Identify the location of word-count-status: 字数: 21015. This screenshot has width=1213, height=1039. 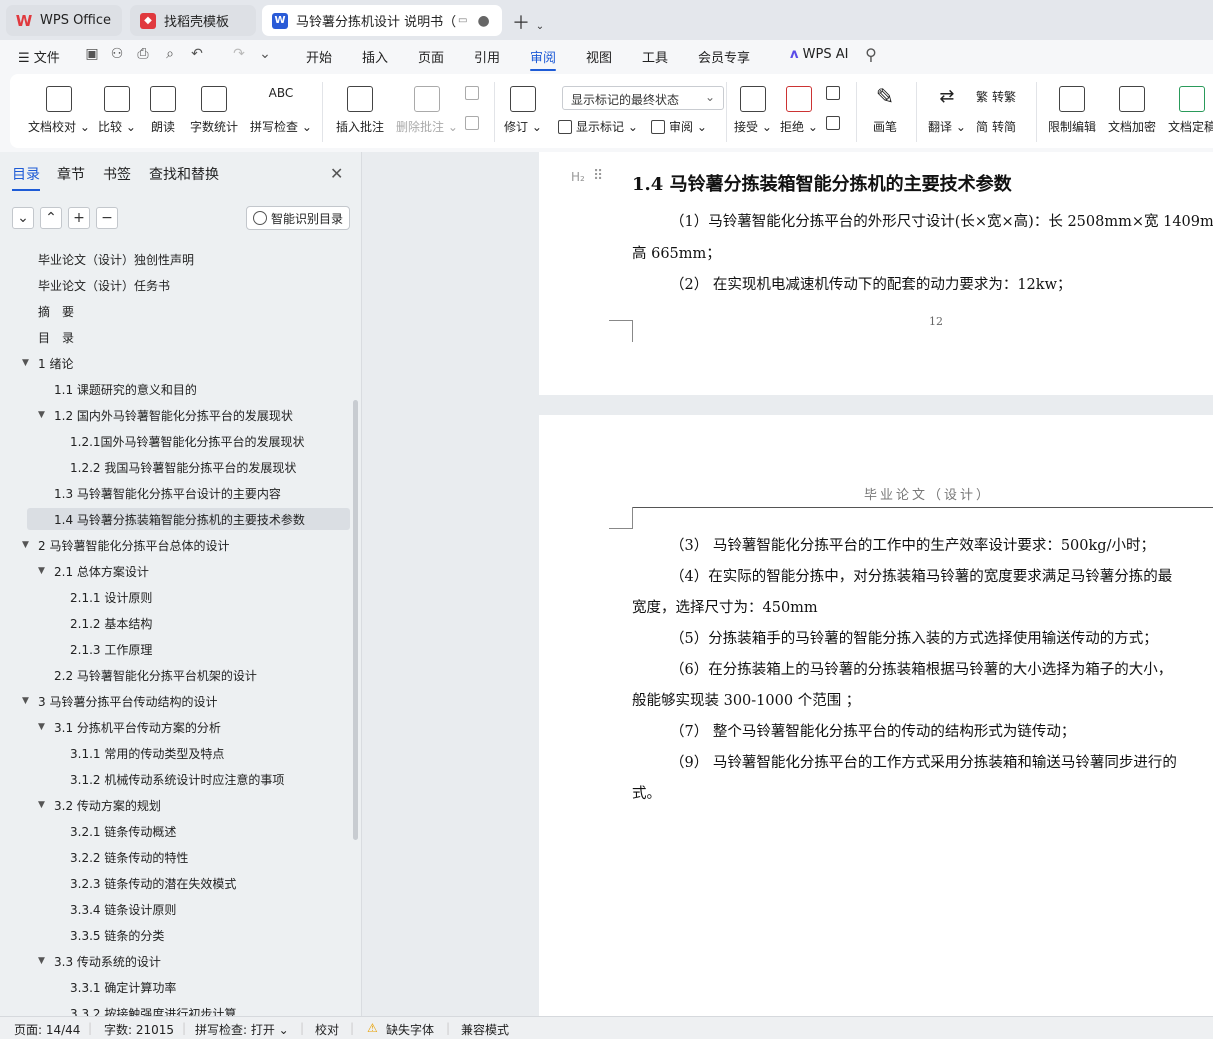
(139, 1029).